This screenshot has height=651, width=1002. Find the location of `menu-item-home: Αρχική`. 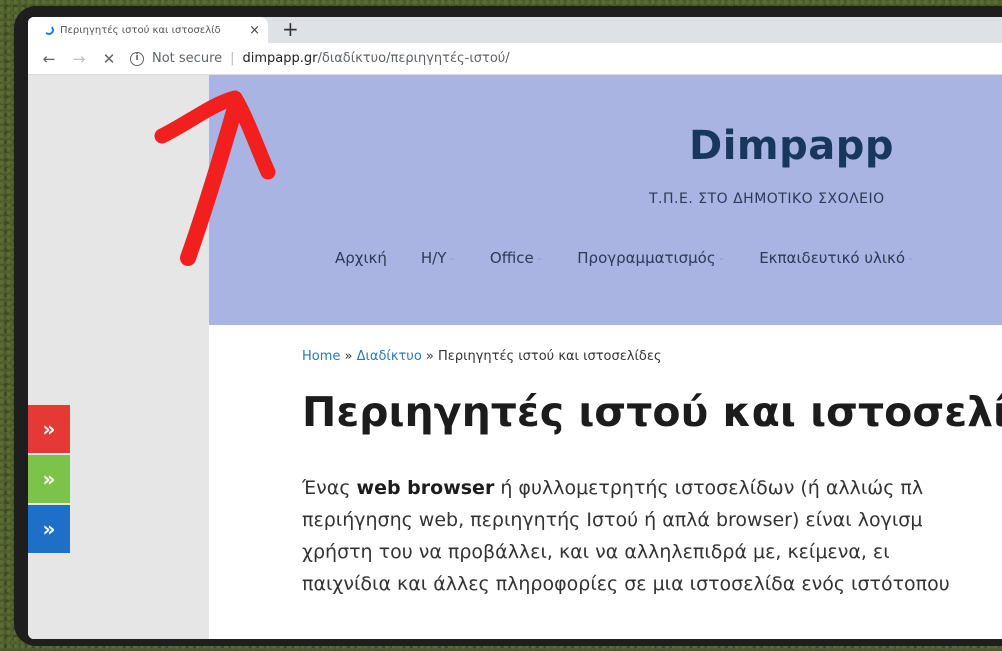

menu-item-home: Αρχική is located at coordinates (361, 258).